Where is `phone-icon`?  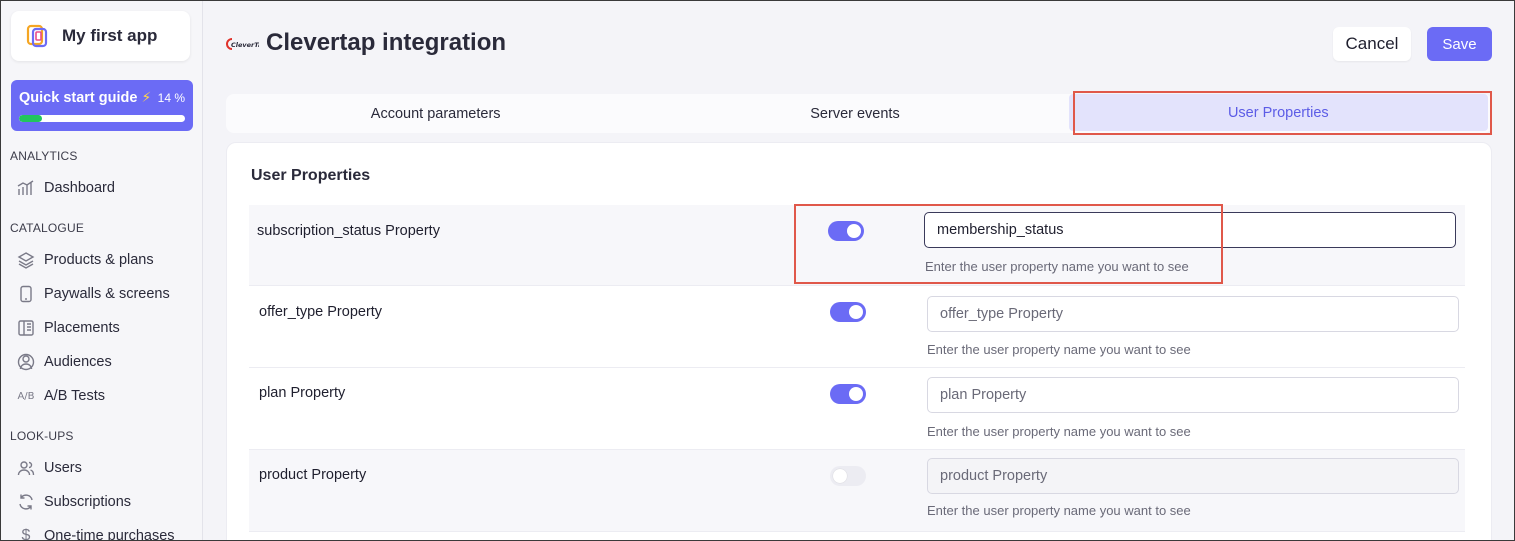
phone-icon is located at coordinates (26, 294).